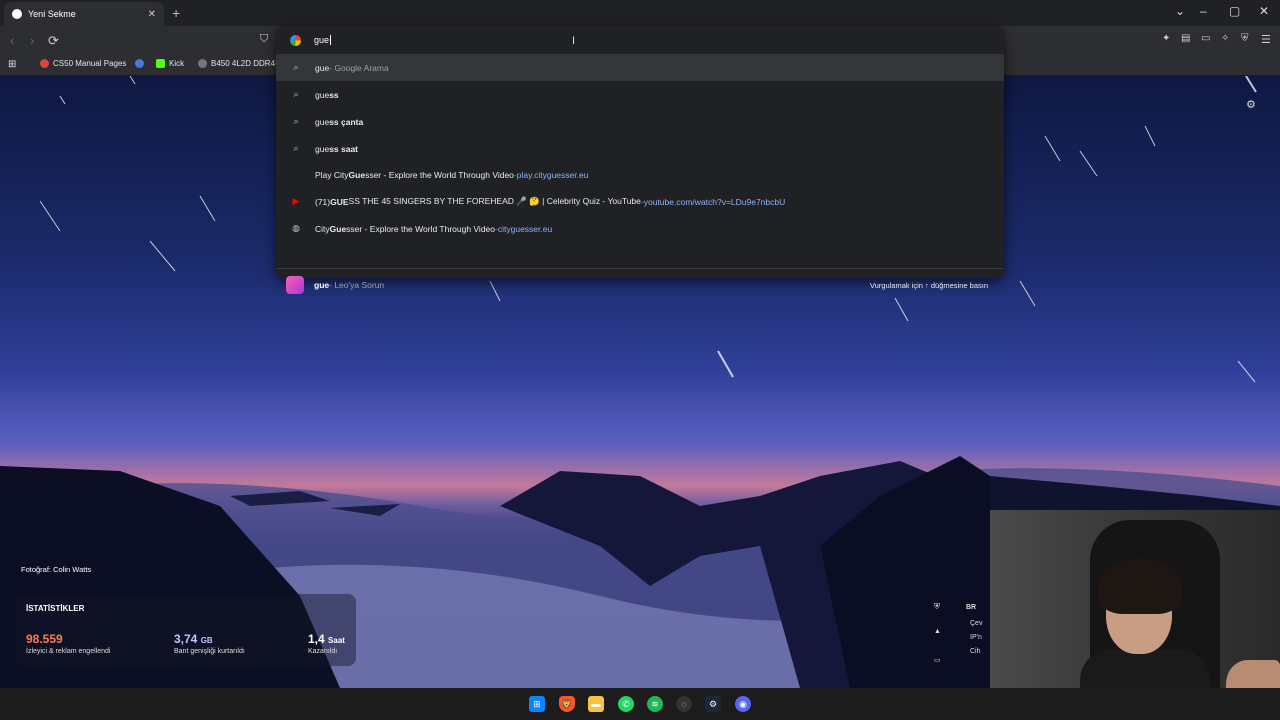  I want to click on leo-hint: Vurgulamak için ↑ düğmesine basın, so click(928, 285).